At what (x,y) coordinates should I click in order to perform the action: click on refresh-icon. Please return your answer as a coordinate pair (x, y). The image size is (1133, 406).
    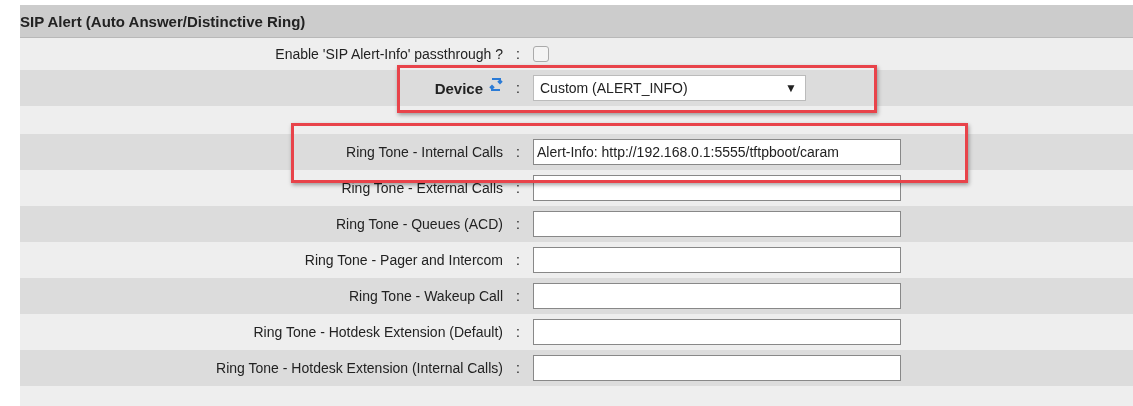
    Looking at the image, I should click on (496, 84).